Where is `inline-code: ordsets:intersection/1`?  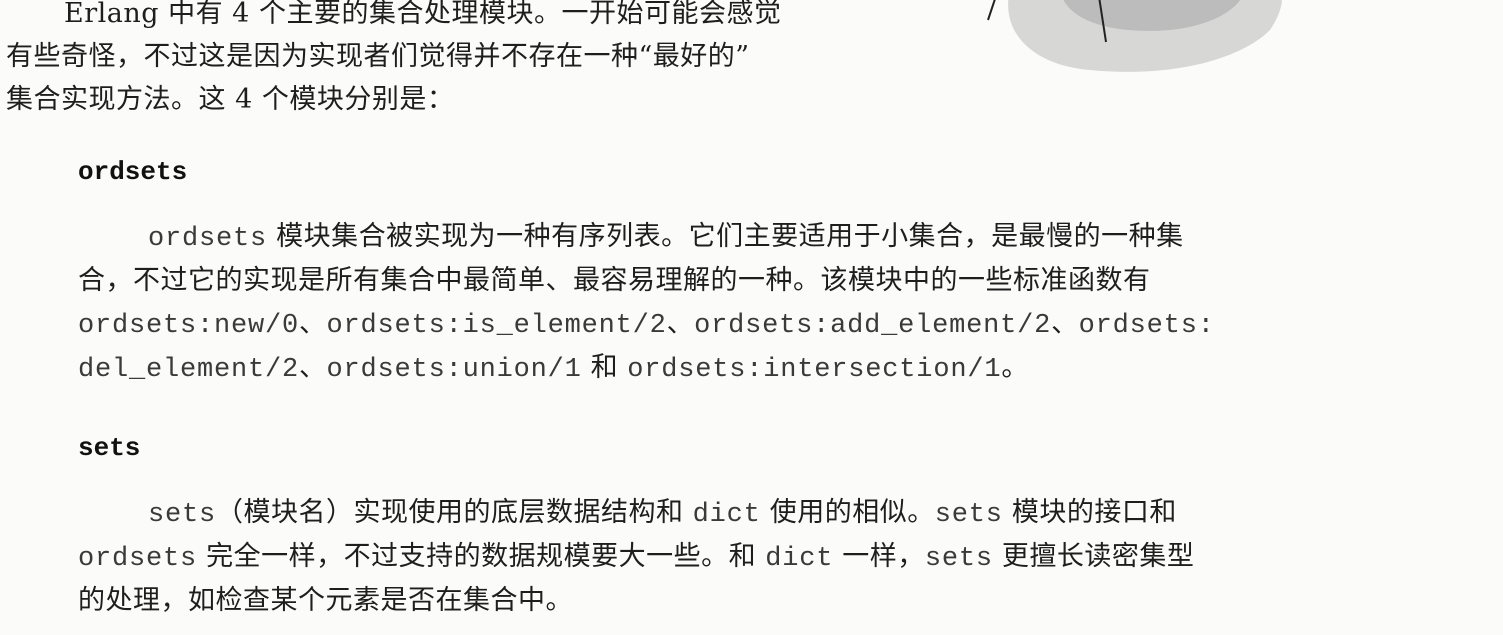
inline-code: ordsets:intersection/1 is located at coordinates (814, 370).